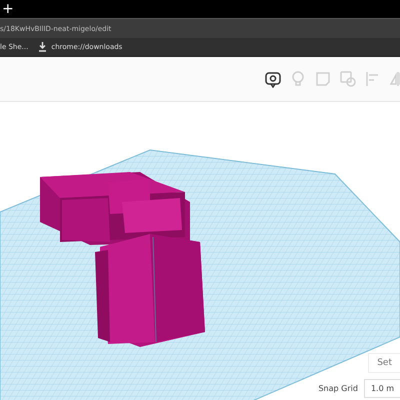 Image resolution: width=400 pixels, height=400 pixels. Describe the element at coordinates (8, 9) in the screenshot. I see `new-tab-button: +` at that location.